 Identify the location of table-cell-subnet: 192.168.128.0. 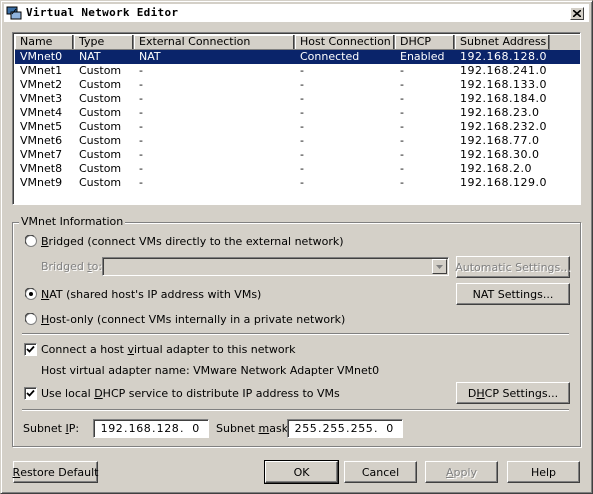
(503, 56).